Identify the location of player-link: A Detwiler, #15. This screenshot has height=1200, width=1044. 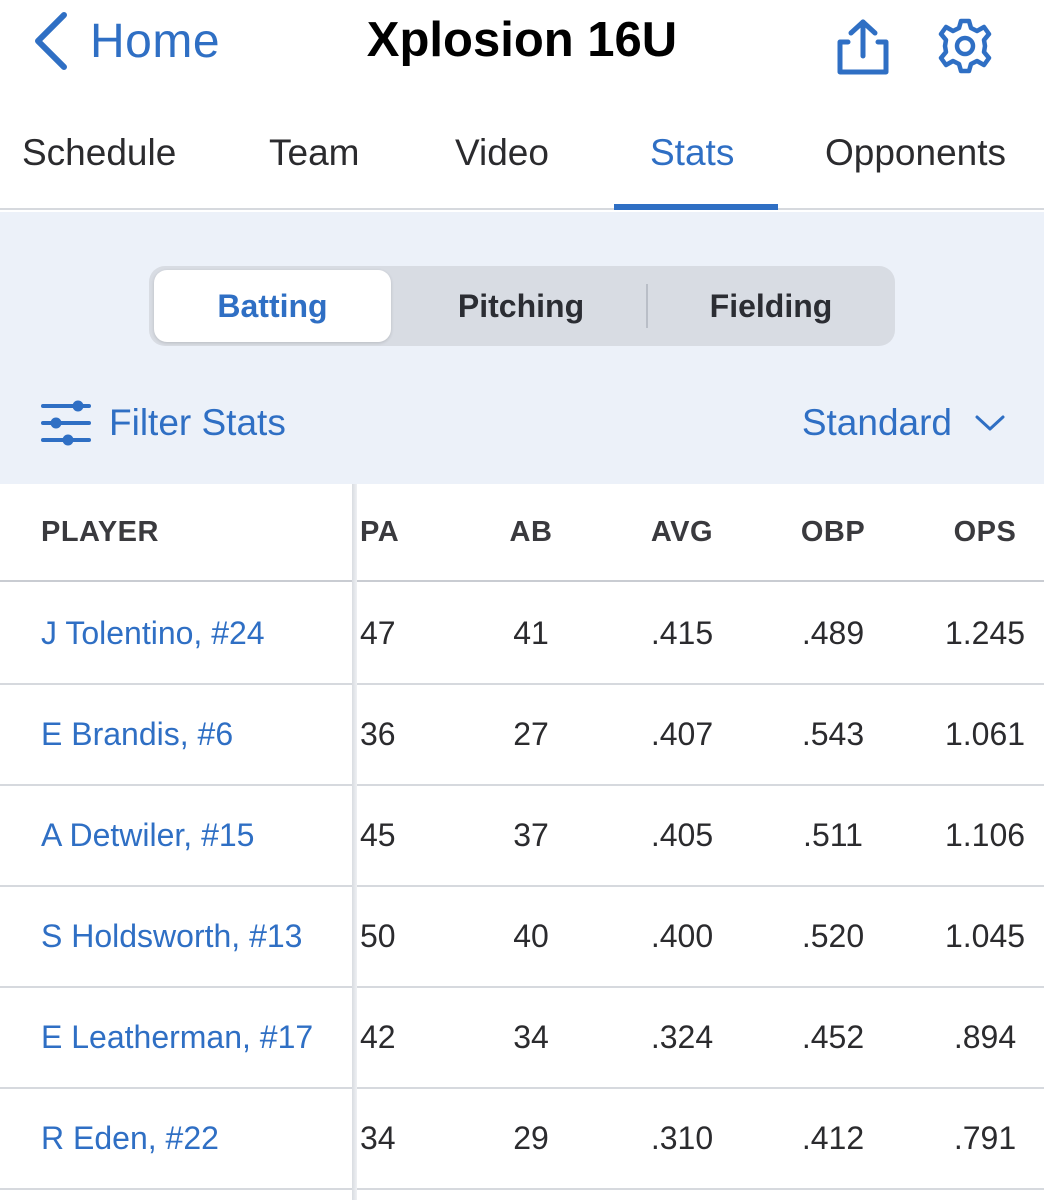
(147, 835).